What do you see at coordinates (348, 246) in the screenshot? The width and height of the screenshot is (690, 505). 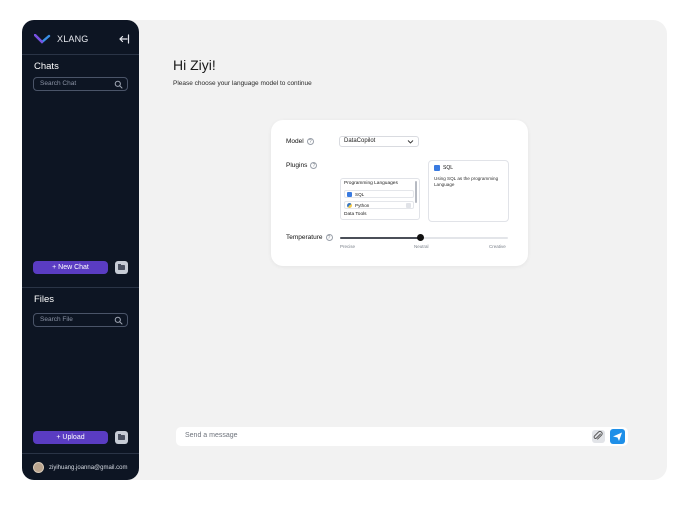 I see `temperature-tick: Precise` at bounding box center [348, 246].